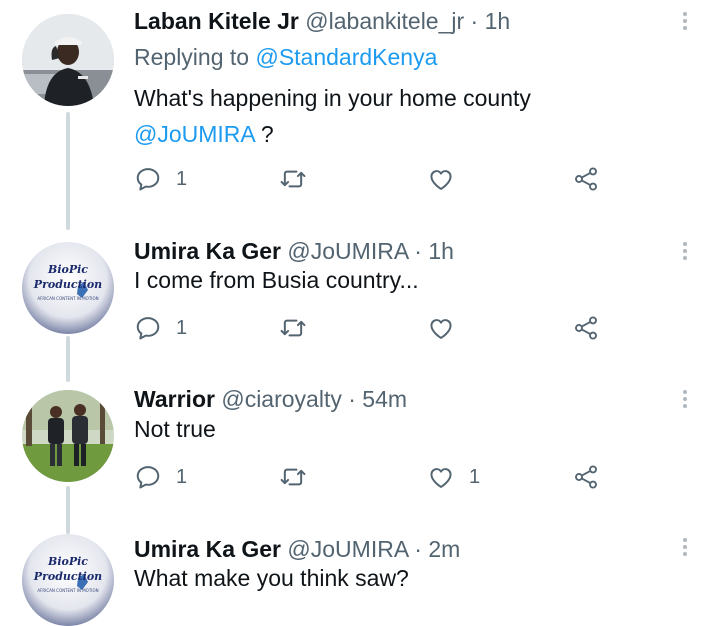 Image resolution: width=720 pixels, height=626 pixels. I want to click on tweet-text-line: What's happening in your home county, so click(332, 98).